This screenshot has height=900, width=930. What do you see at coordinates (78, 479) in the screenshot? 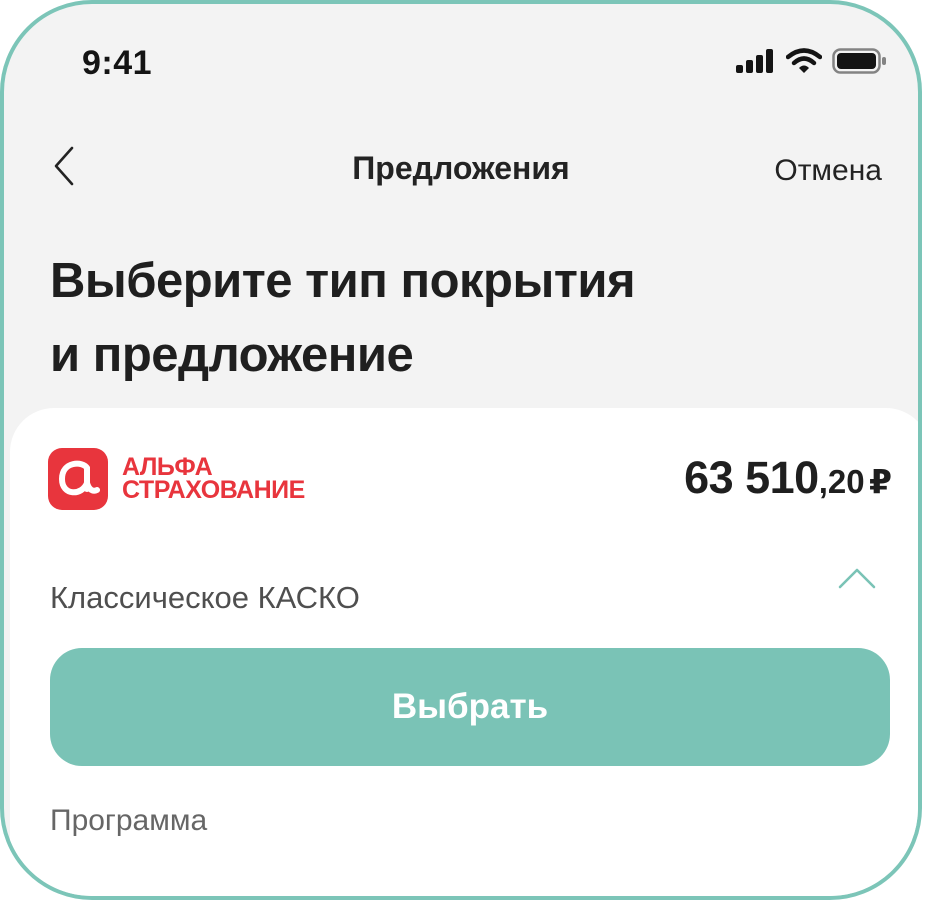
I see `alfa-logo-icon` at bounding box center [78, 479].